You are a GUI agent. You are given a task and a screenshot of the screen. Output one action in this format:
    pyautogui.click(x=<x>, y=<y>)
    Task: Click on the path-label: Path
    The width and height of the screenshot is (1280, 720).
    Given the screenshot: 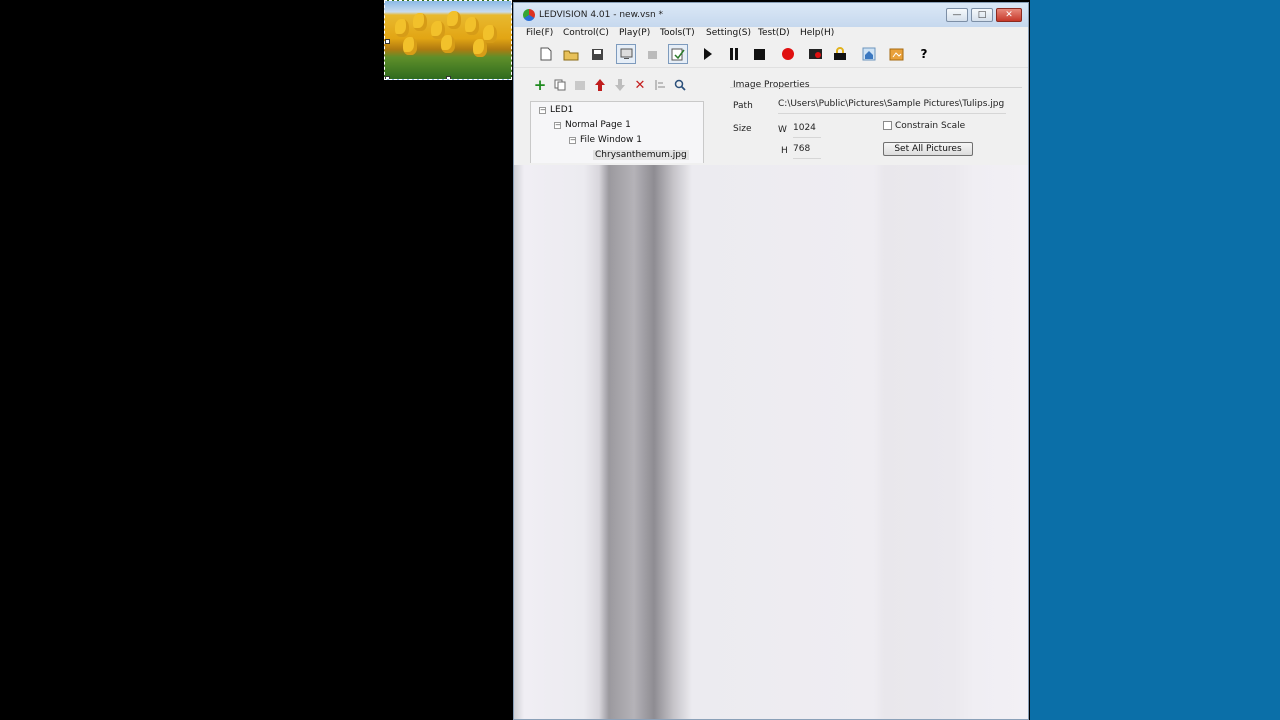 What is the action you would take?
    pyautogui.click(x=743, y=106)
    